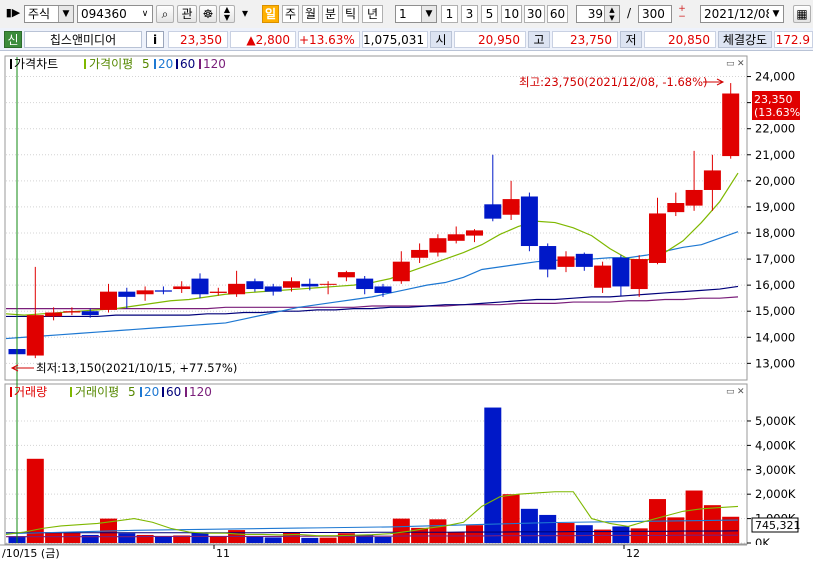  Describe the element at coordinates (682, 14) in the screenshot. I see `zoom-stepper-icon: + −` at that location.